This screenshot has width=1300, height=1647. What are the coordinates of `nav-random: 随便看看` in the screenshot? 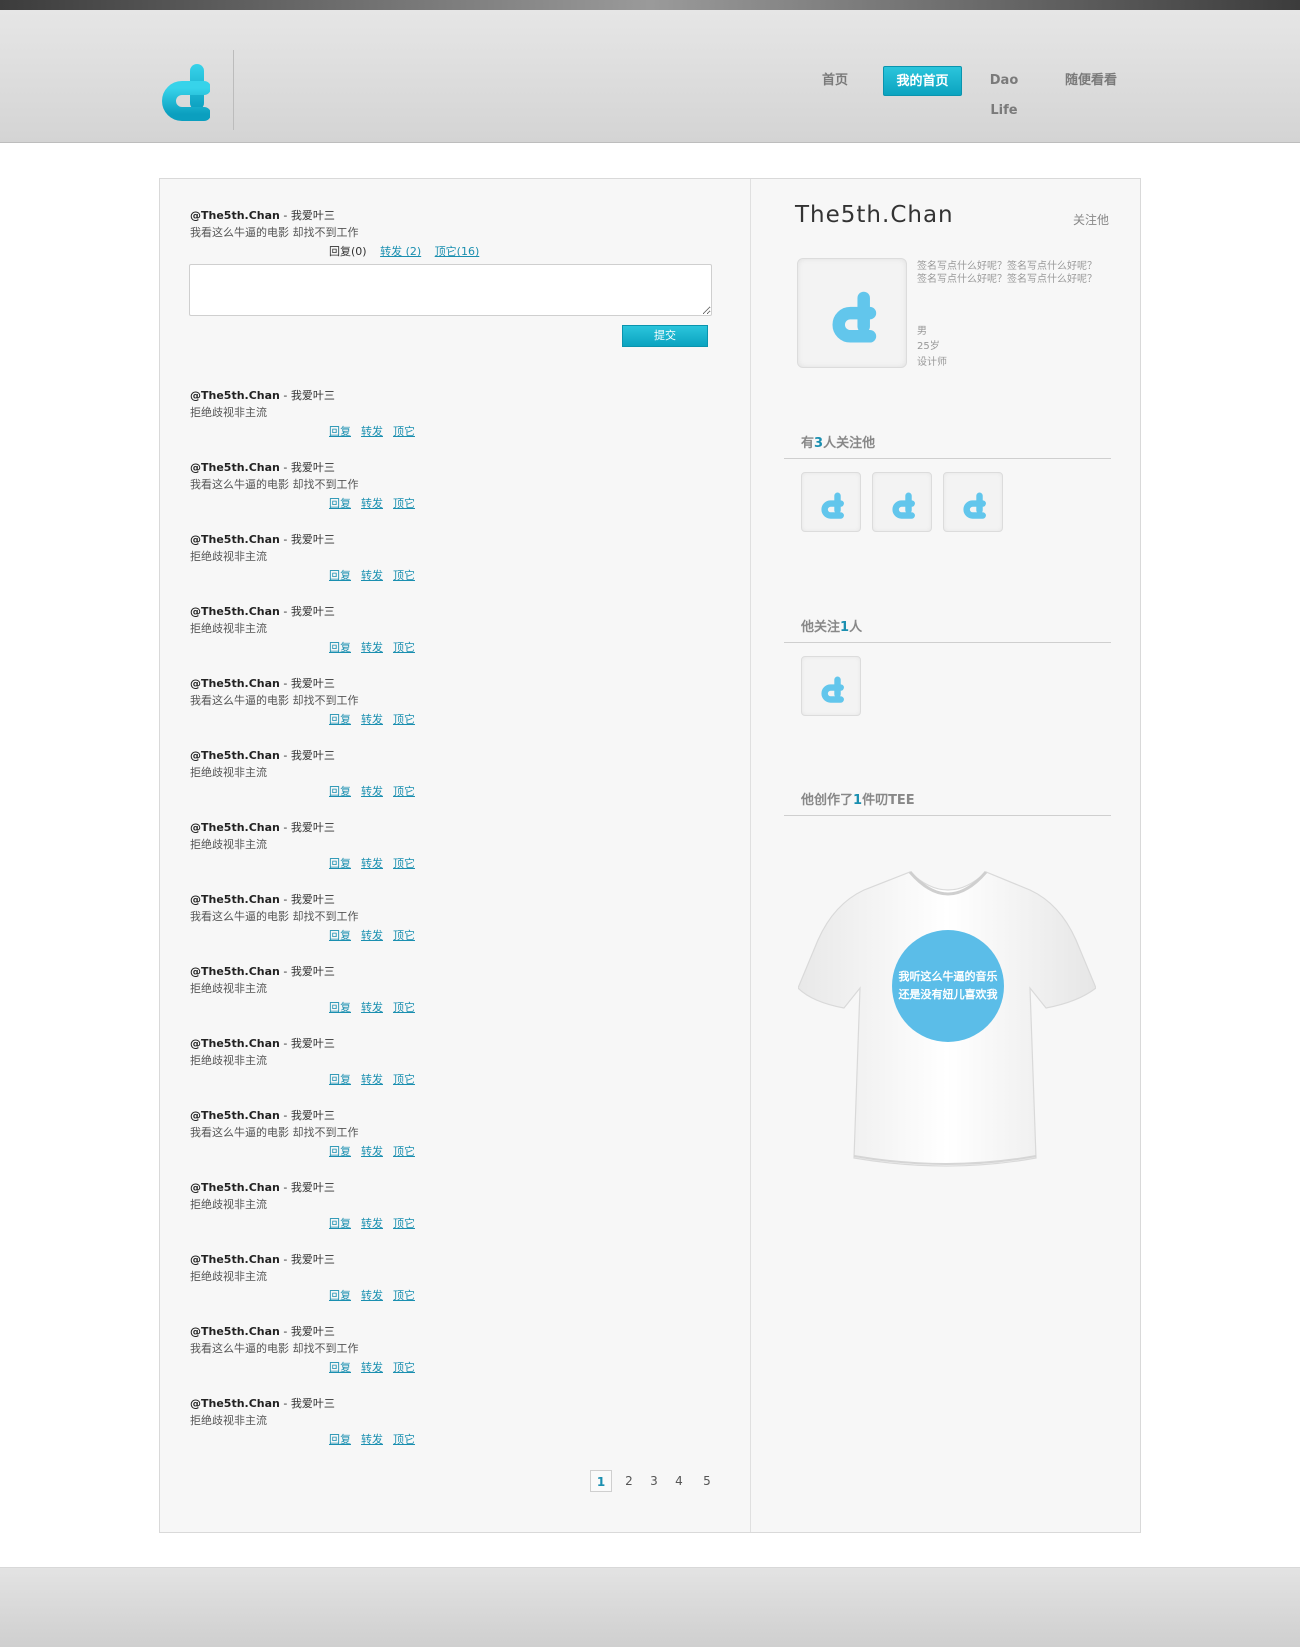 It's located at (1091, 81).